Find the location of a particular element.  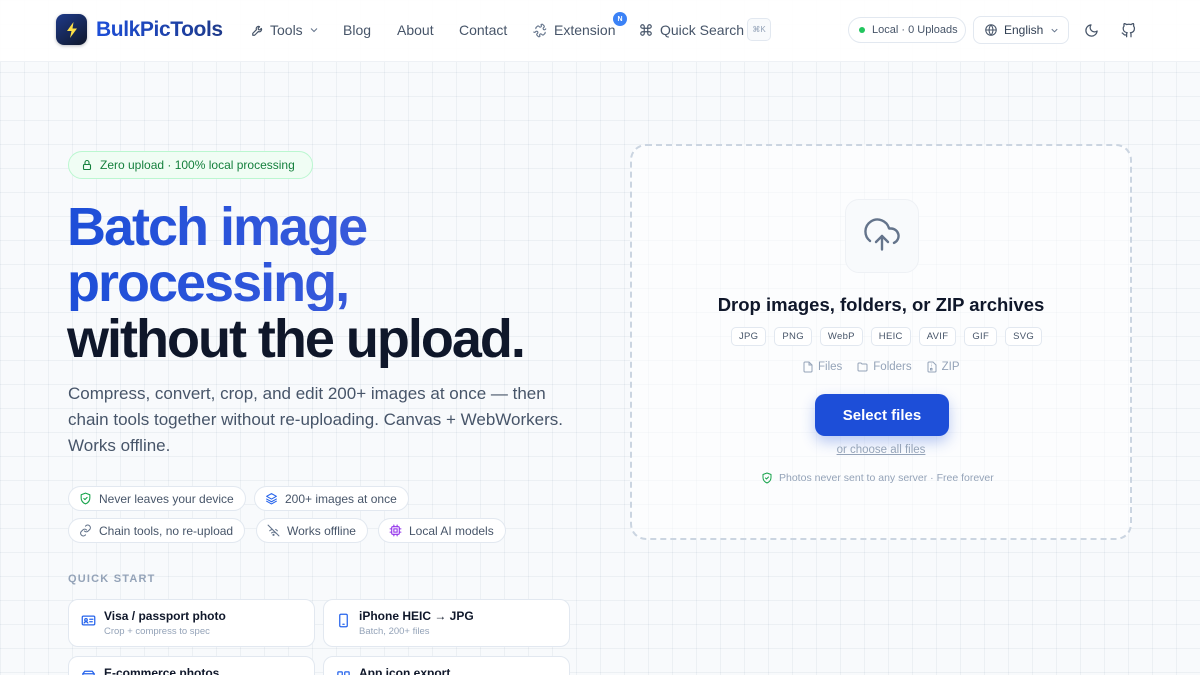

select-files-button: Select files is located at coordinates (882, 415).